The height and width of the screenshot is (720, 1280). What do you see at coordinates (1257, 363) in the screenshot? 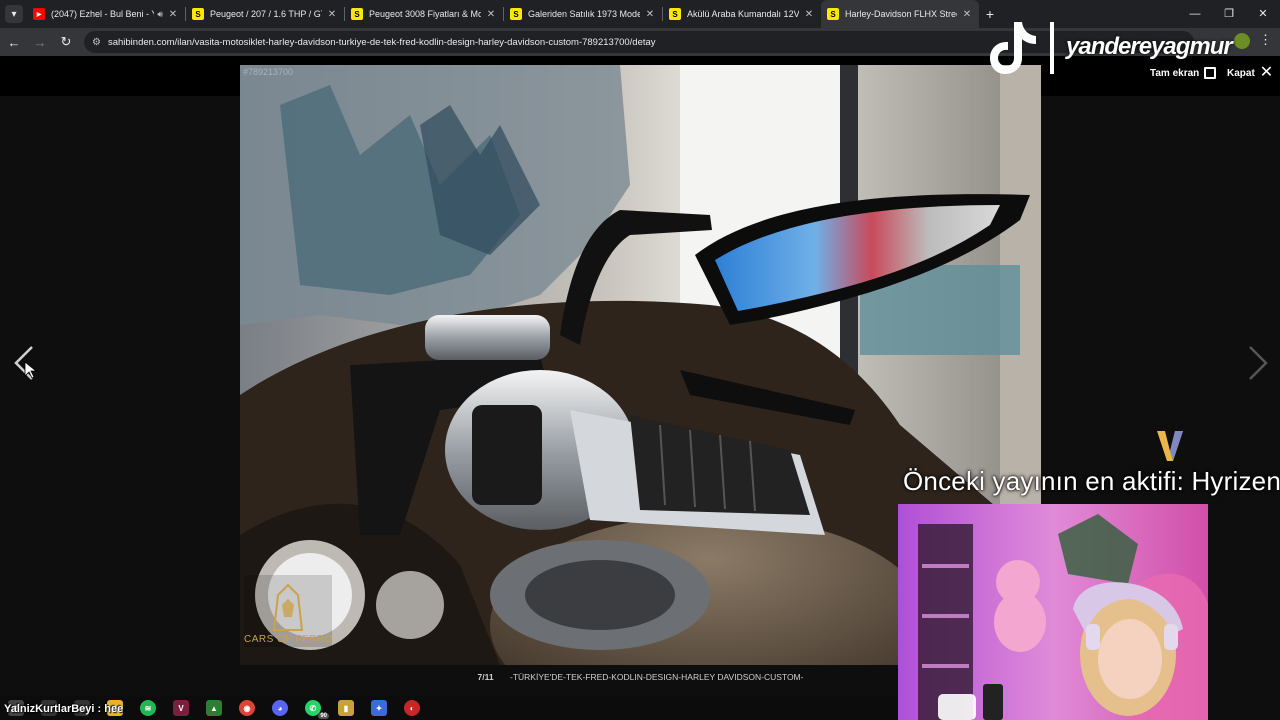
I see `next-photo-icon` at bounding box center [1257, 363].